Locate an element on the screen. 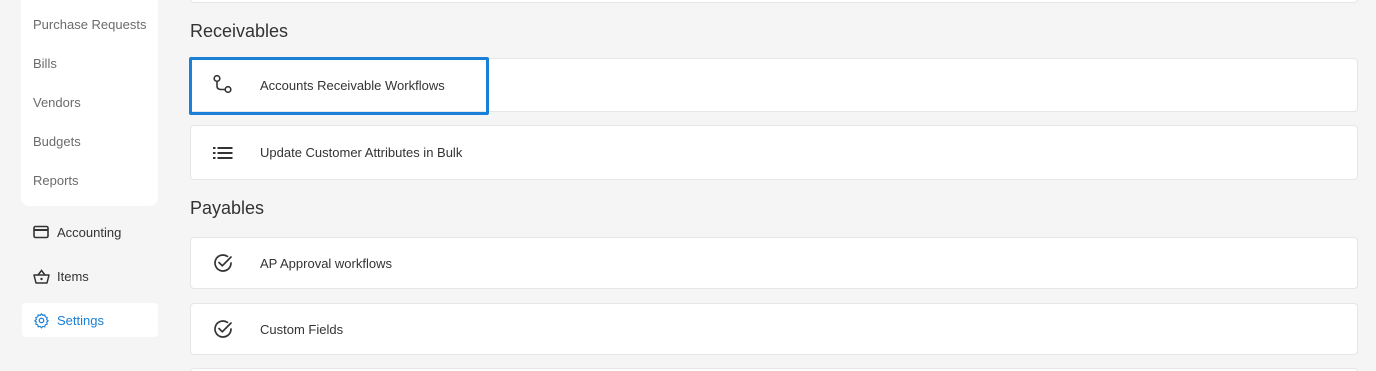 This screenshot has height=371, width=1376. sidebar-item-label: Accounting is located at coordinates (89, 232).